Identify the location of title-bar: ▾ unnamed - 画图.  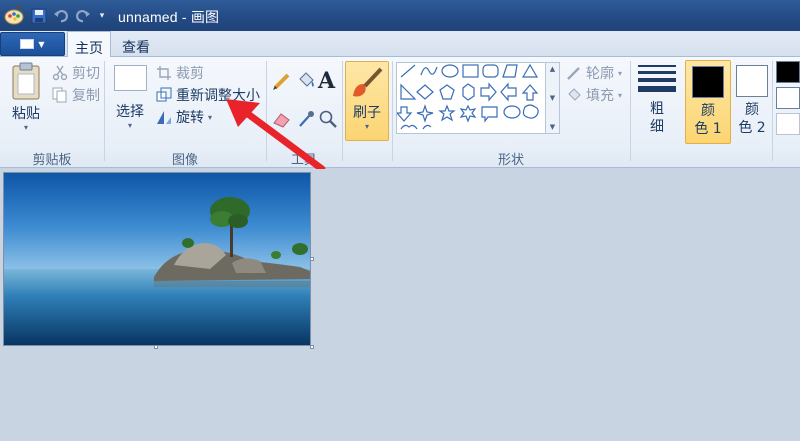
(400, 15).